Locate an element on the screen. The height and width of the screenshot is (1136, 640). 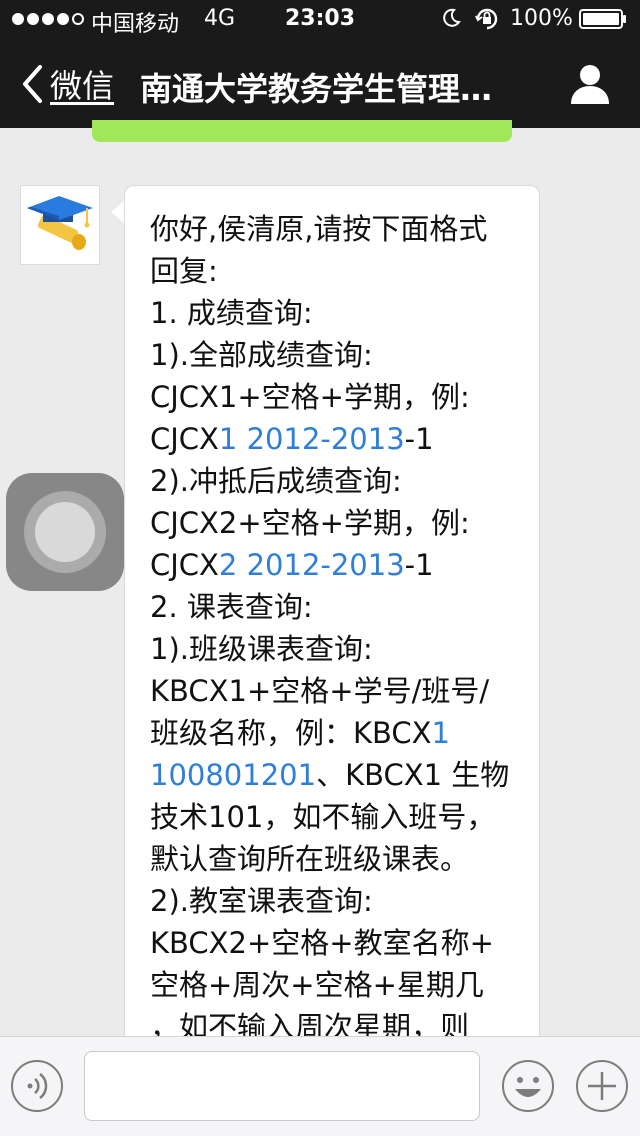
message-line: 班级名称，例：KBCX1 is located at coordinates (340, 733).